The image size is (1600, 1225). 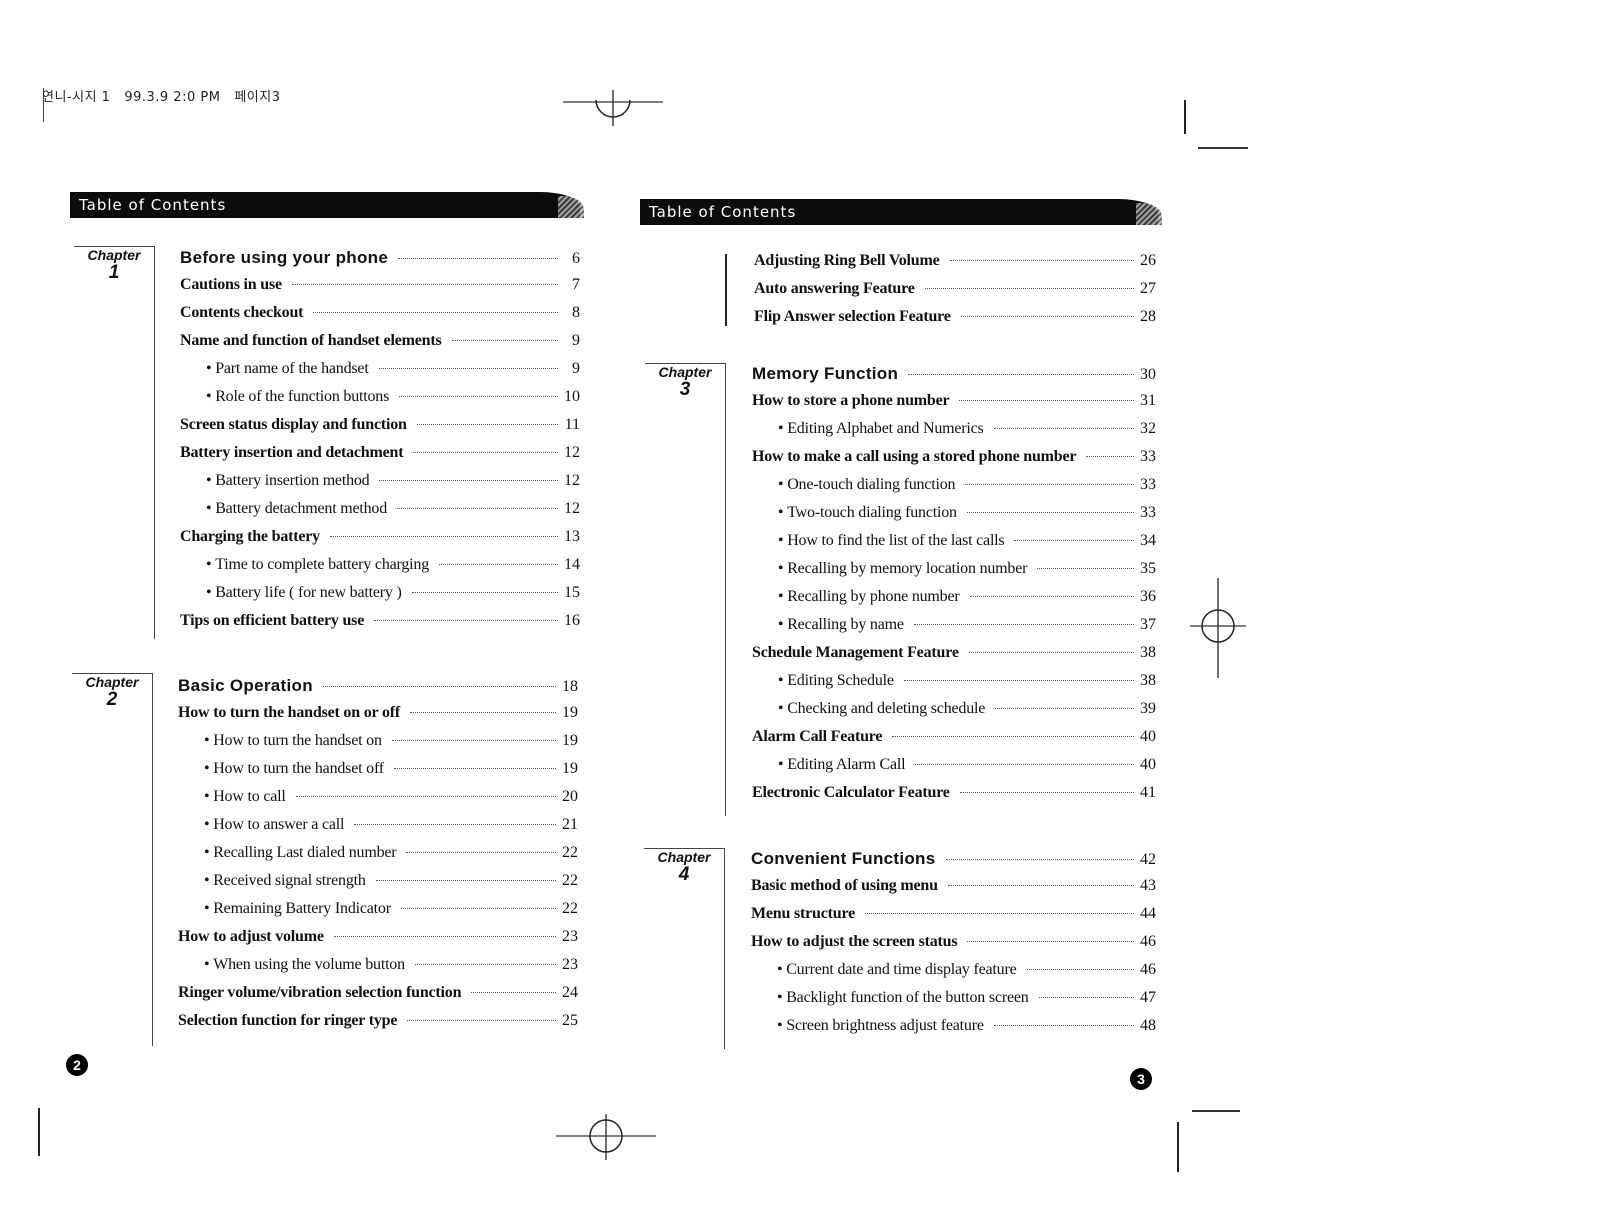 What do you see at coordinates (954, 742) in the screenshot?
I see `toc-entry: Alarm Call Feature 40` at bounding box center [954, 742].